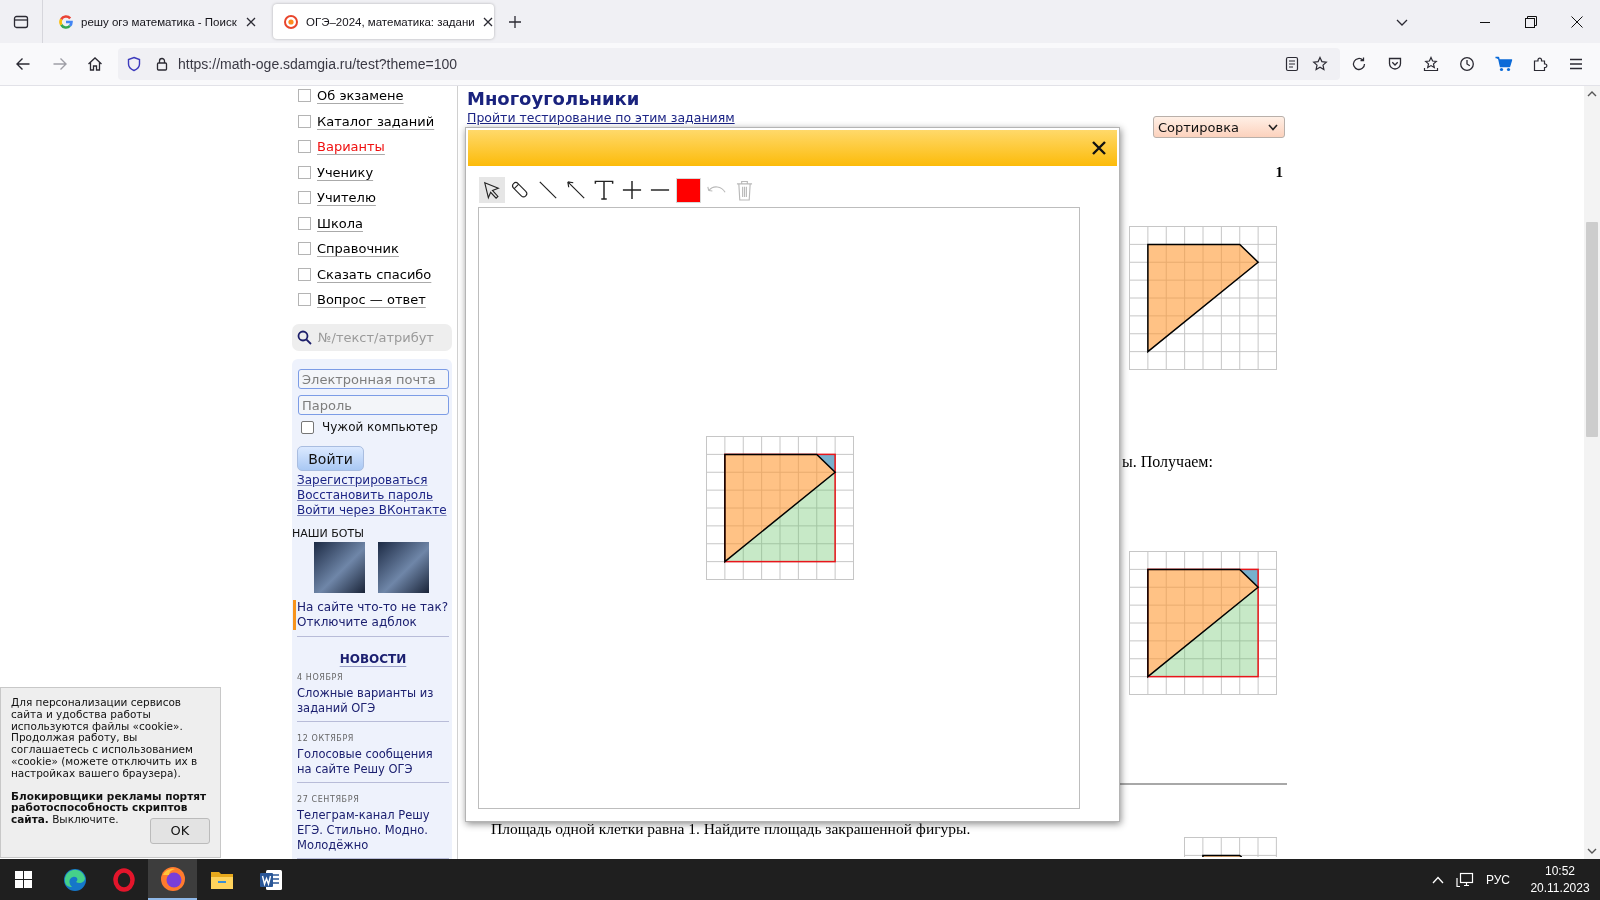 This screenshot has height=900, width=1600. What do you see at coordinates (1540, 64) in the screenshot?
I see `puzzle-icon` at bounding box center [1540, 64].